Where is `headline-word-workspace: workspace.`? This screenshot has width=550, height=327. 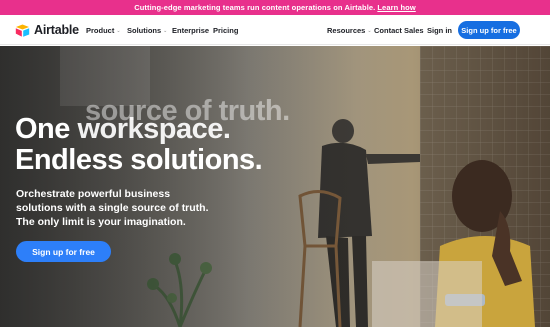 headline-word-workspace: workspace. is located at coordinates (154, 129).